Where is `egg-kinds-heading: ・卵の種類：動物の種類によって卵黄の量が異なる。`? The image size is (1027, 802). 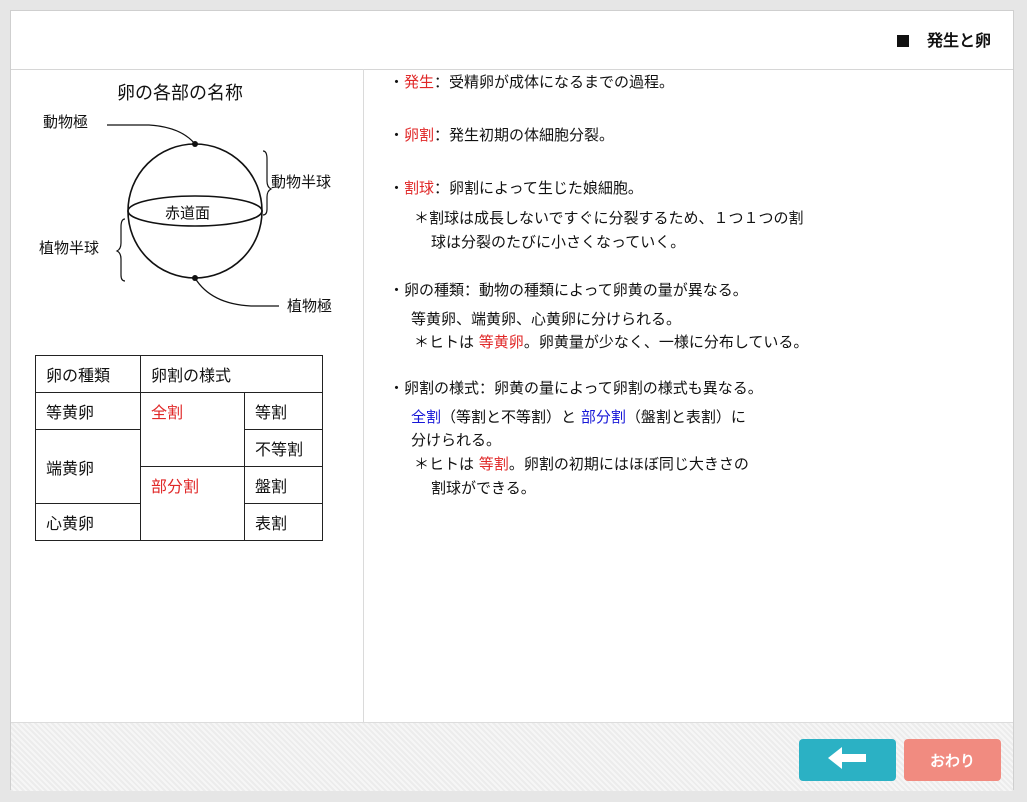 egg-kinds-heading: ・卵の種類：動物の種類によって卵黄の量が異なる。 is located at coordinates (568, 290).